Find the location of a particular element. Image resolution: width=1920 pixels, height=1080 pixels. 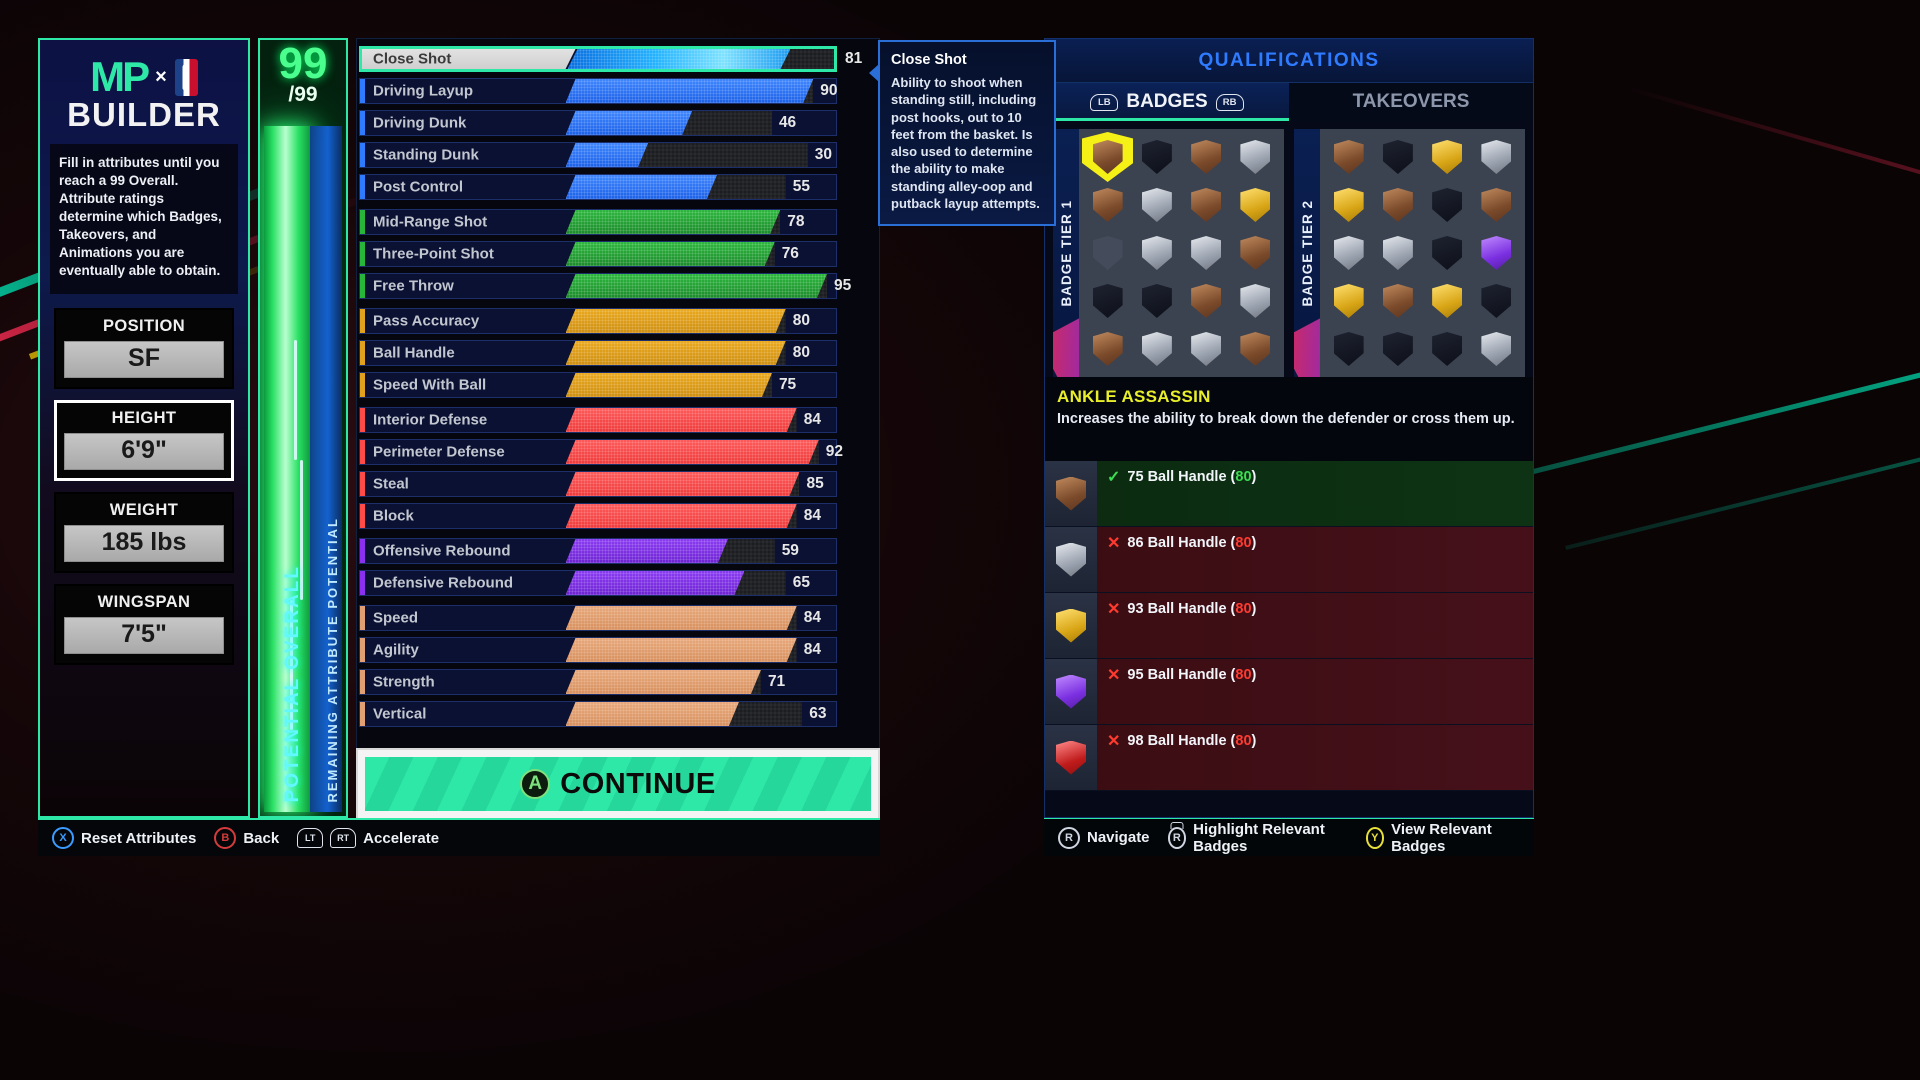

attribute-row: Standing Dunk 30 is located at coordinates (618, 155).